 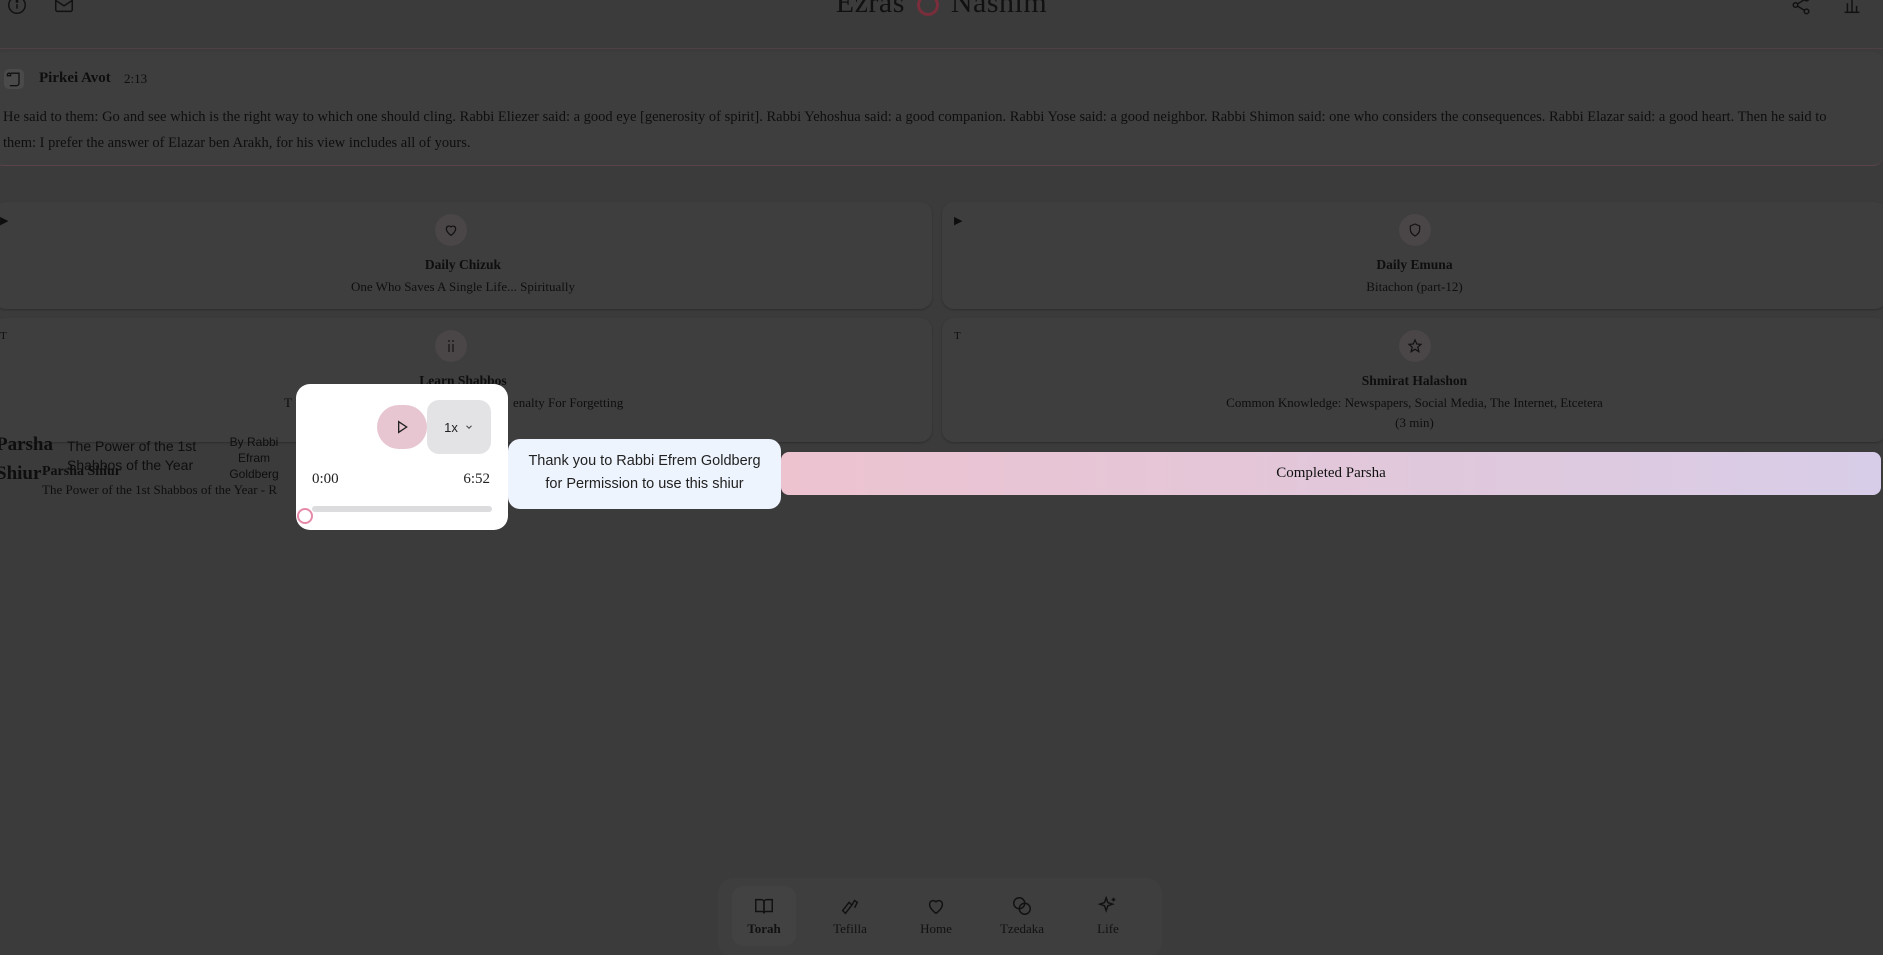 What do you see at coordinates (21, 473) in the screenshot?
I see `shiur-big-label: Shiur` at bounding box center [21, 473].